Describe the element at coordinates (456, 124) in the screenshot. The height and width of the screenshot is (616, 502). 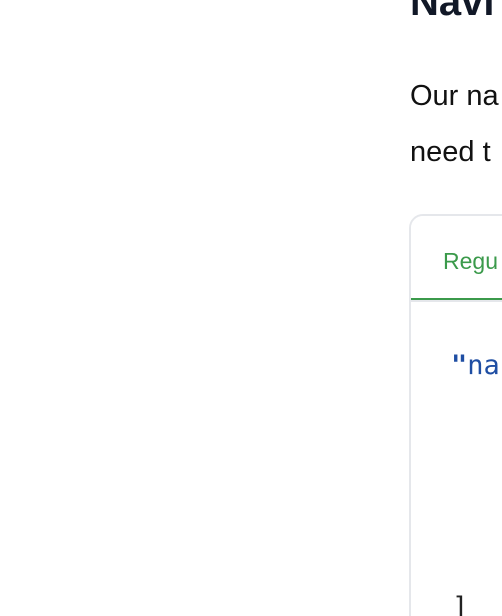
I see `intro-paragraph: Our na need t` at that location.